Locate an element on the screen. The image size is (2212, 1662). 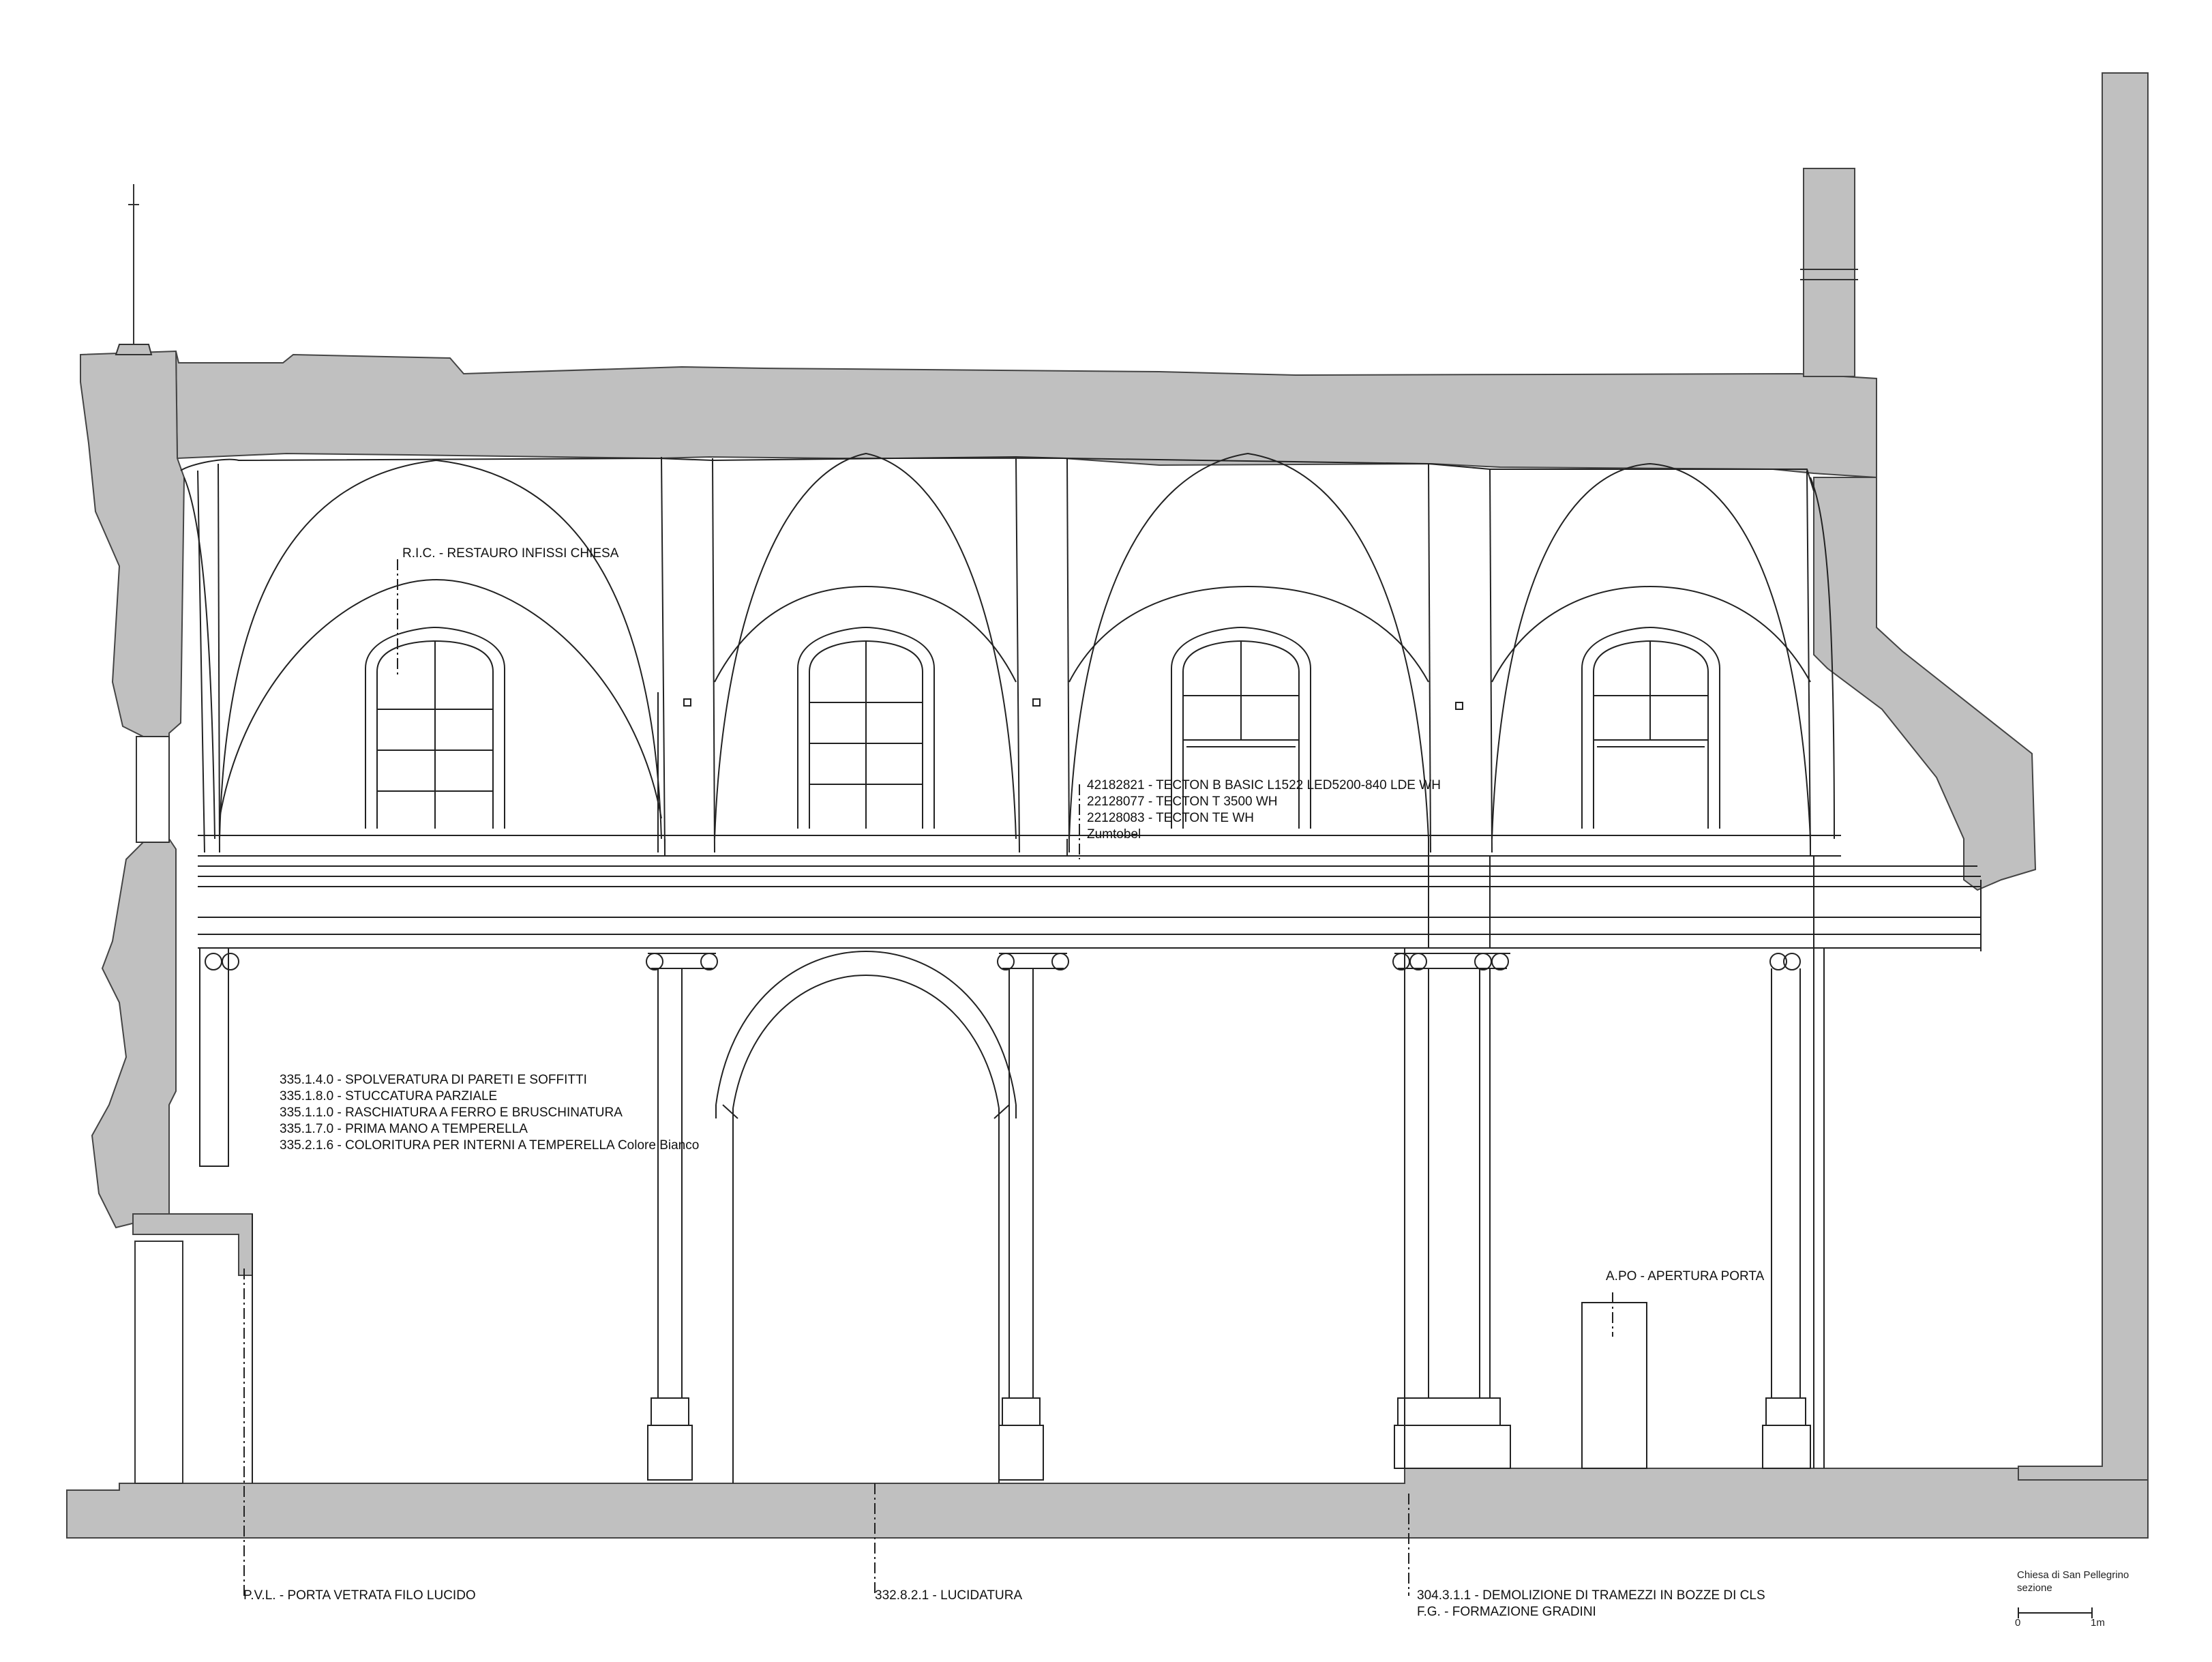
spire is located at coordinates (134, 269).